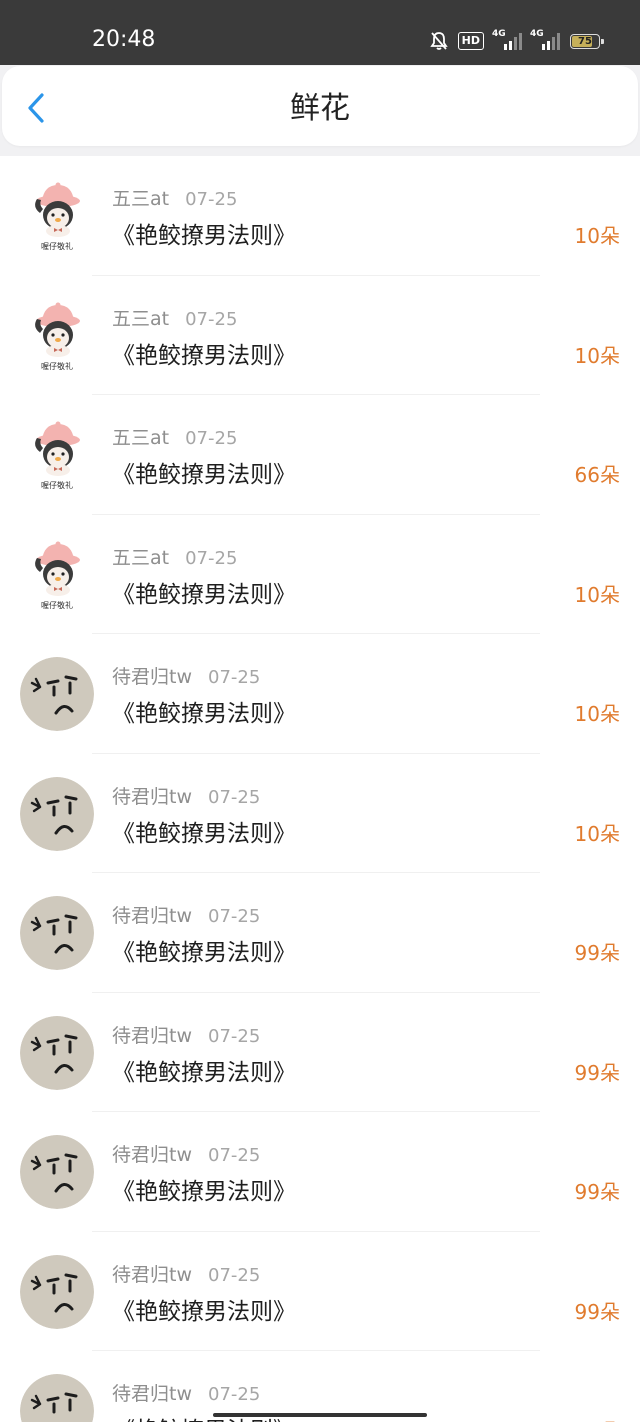 This screenshot has width=640, height=1422. Describe the element at coordinates (320, 455) in the screenshot. I see `list-item: 喔仔敬礼 五三at 07-25 《艳鲛撩男法则》 66朵` at that location.